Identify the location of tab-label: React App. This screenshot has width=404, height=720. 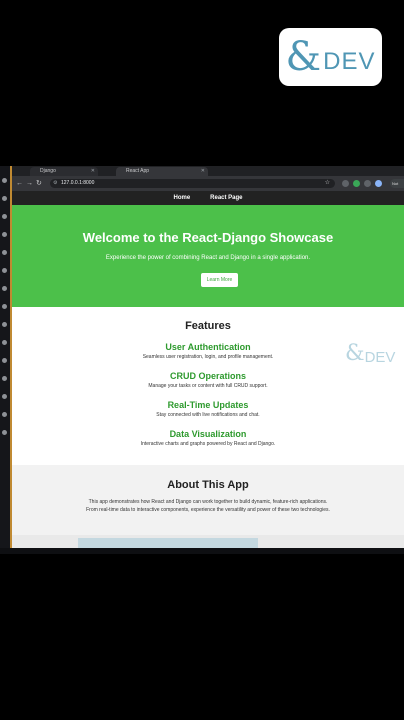
(138, 171).